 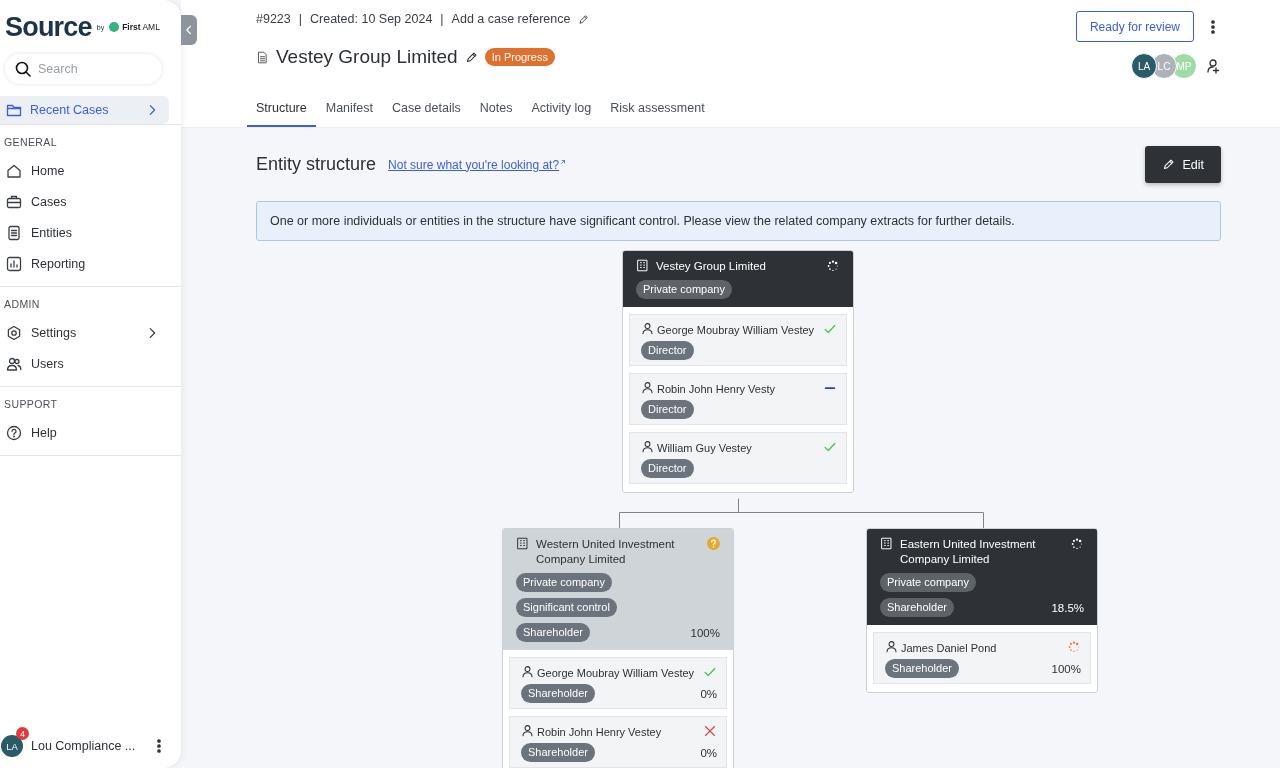 I want to click on settings-icon, so click(x=14, y=332).